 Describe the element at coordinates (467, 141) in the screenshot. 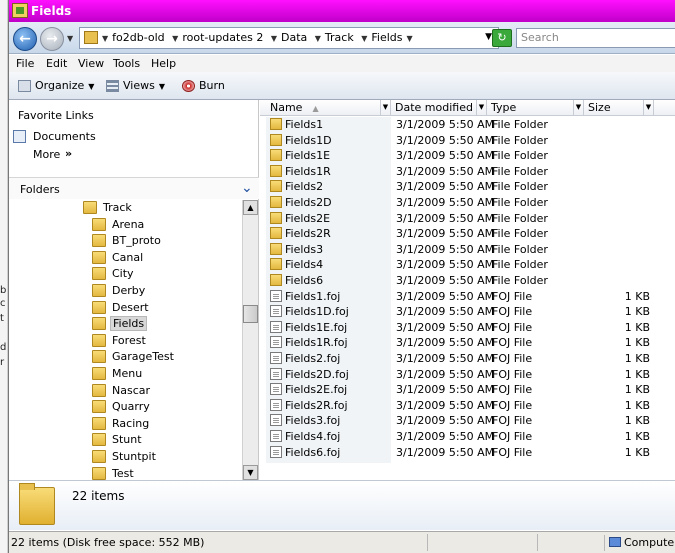

I see `file-row: Fields1D 3/1/2009 5:50 AM File Folder` at that location.